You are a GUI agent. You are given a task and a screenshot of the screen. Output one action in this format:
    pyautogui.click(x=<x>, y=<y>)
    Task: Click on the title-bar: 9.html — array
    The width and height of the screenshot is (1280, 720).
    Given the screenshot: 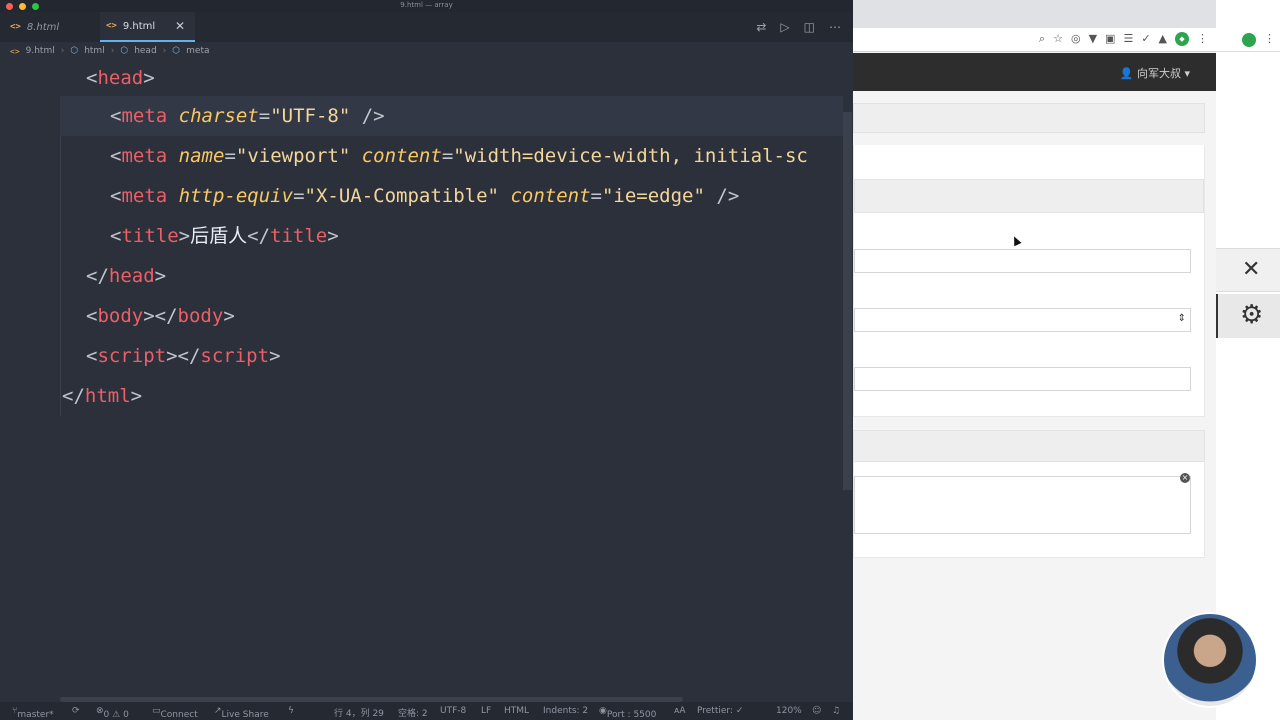 What is the action you would take?
    pyautogui.click(x=426, y=6)
    